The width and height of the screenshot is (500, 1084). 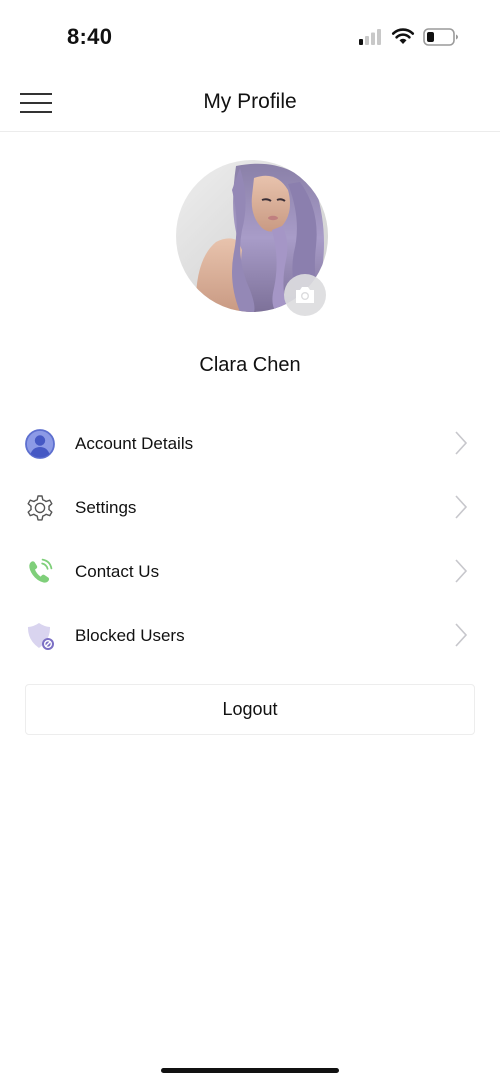 What do you see at coordinates (250, 572) in the screenshot?
I see `menu-item-contact-us: Contact Us` at bounding box center [250, 572].